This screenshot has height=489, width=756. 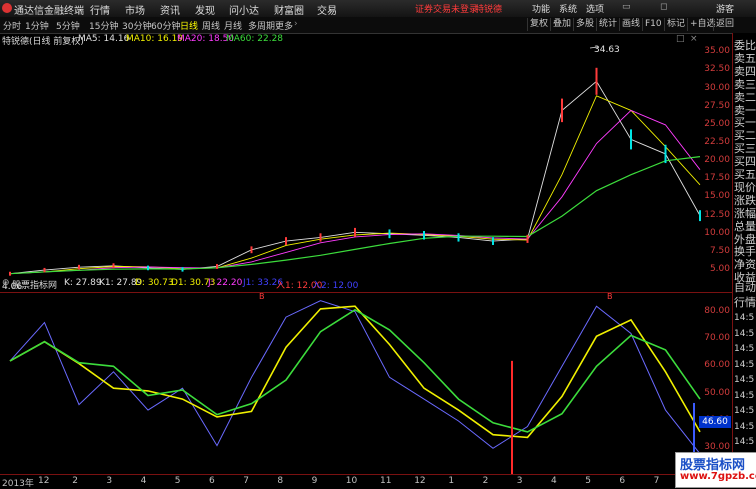 I want to click on price-axis-label: 20.00, so click(x=717, y=160).